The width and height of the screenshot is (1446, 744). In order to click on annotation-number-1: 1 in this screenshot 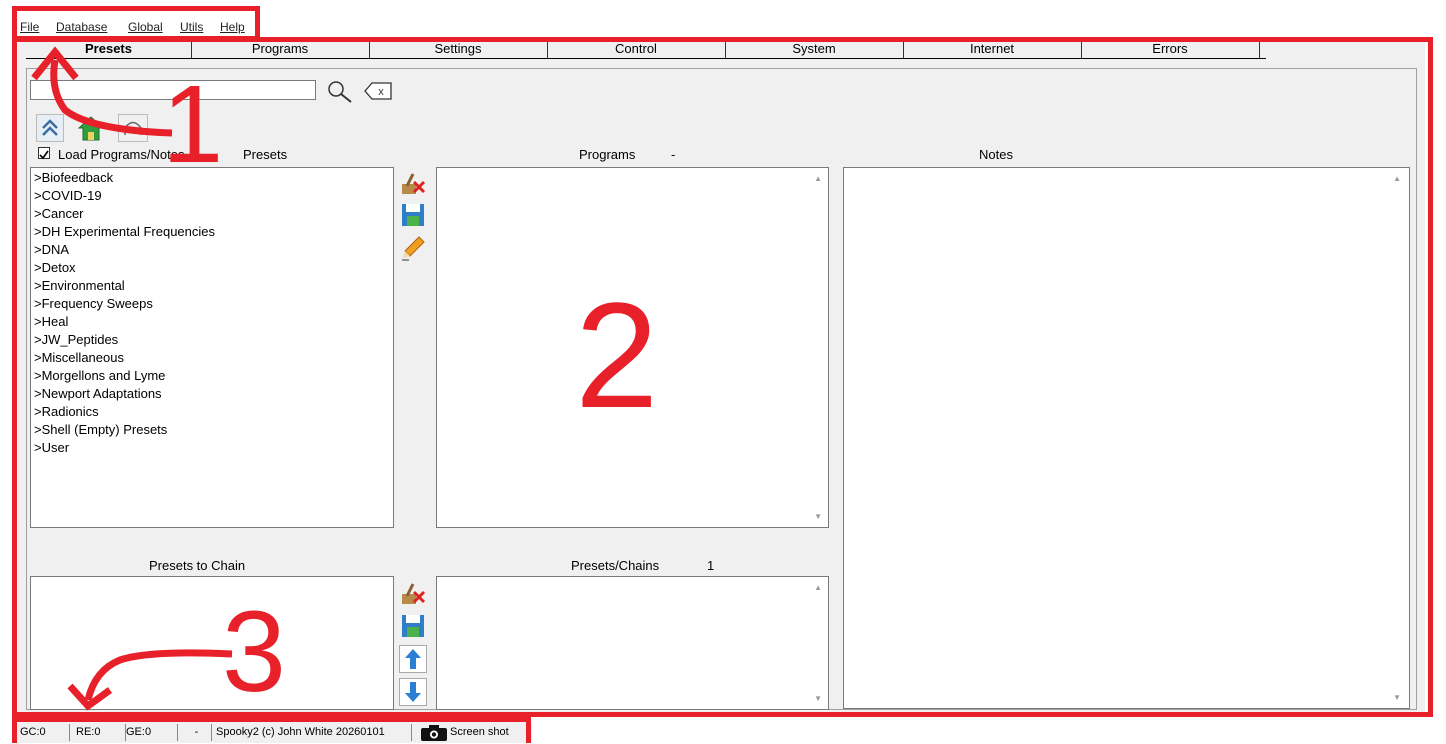, I will do `click(193, 124)`.